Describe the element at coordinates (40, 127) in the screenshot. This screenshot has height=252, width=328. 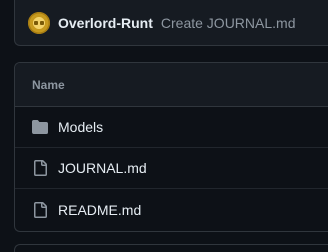
I see `folder-icon` at that location.